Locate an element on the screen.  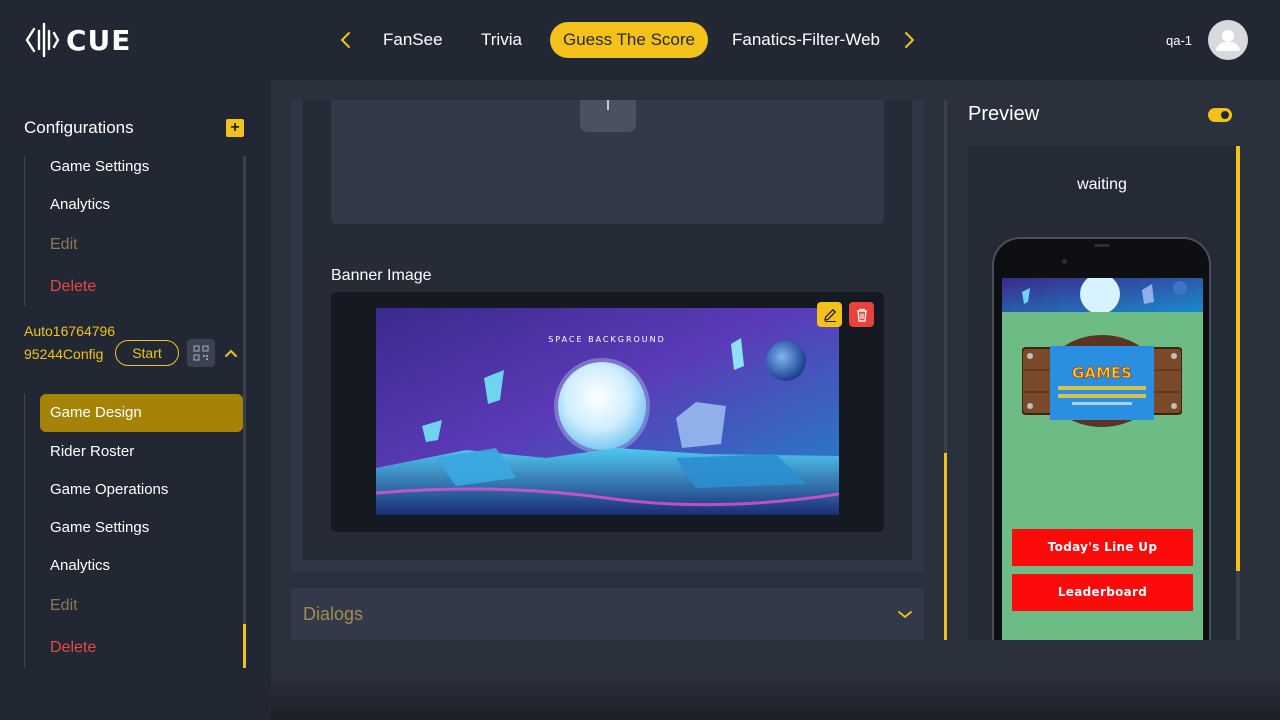
dialogs-label: Dialogs is located at coordinates (333, 614).